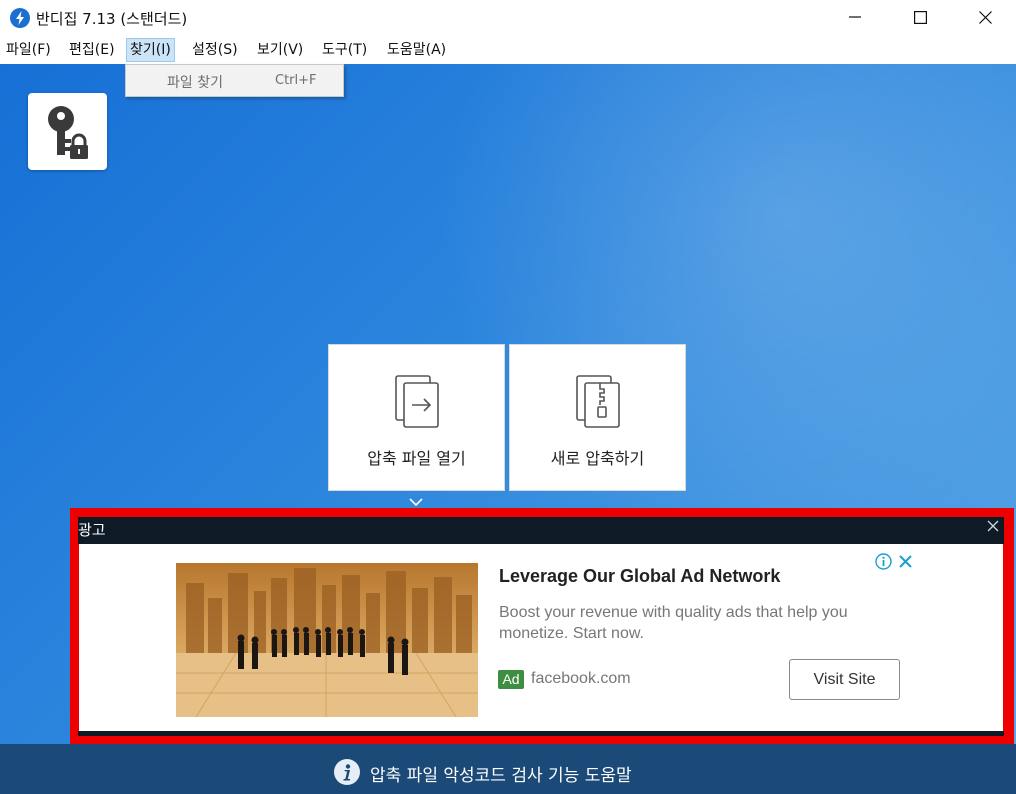 The width and height of the screenshot is (1016, 794). I want to click on info-icon, so click(347, 772).